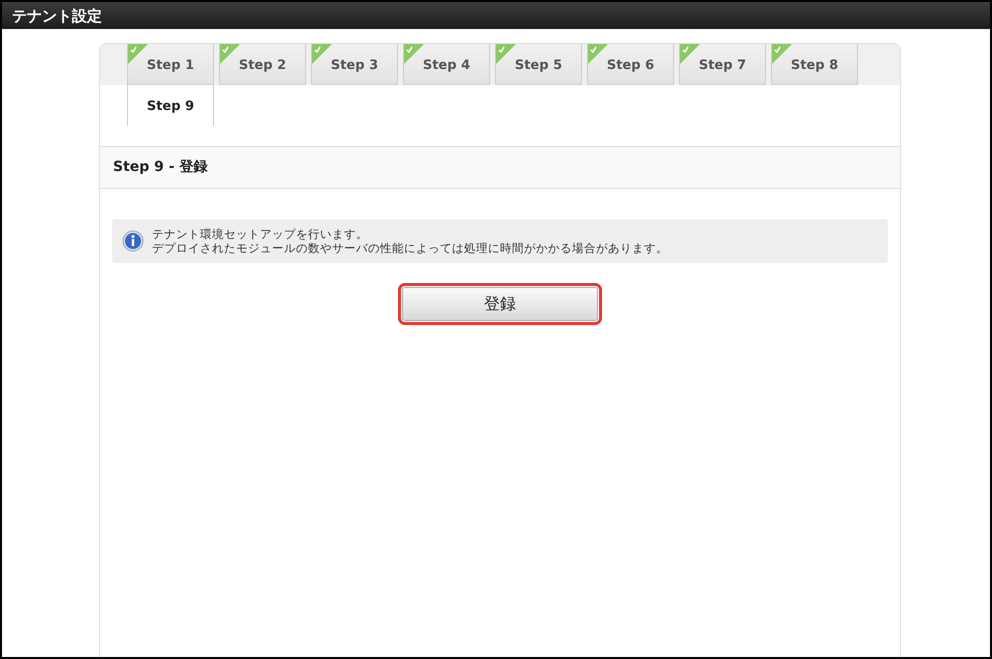  Describe the element at coordinates (133, 241) in the screenshot. I see `info-icon` at that location.